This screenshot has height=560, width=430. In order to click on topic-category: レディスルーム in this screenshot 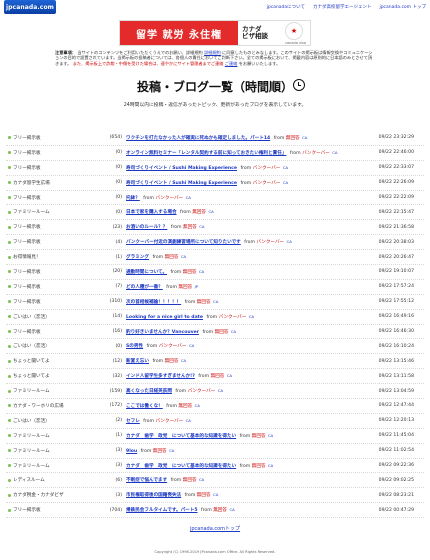, I will do `click(53, 480)`.